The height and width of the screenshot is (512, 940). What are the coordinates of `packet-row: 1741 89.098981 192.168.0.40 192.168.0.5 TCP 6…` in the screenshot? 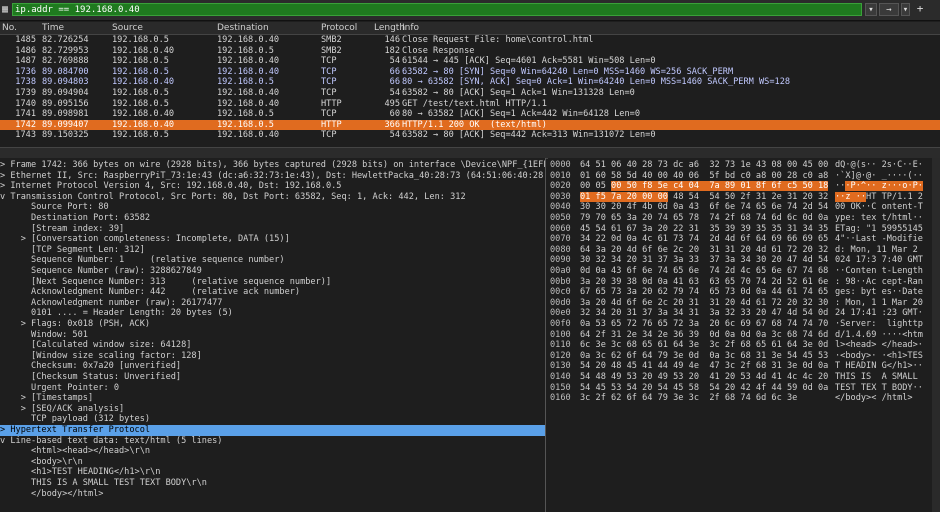 It's located at (470, 114).